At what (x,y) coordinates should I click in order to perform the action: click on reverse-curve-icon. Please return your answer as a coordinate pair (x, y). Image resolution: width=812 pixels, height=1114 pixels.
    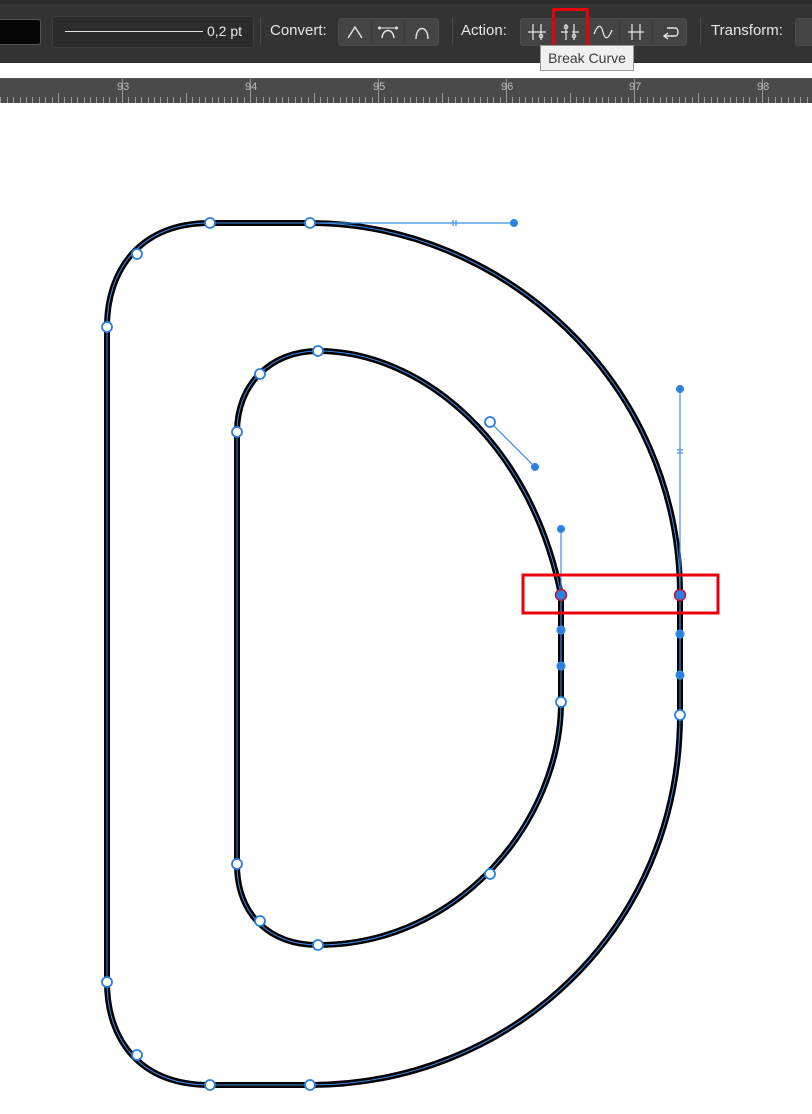
    Looking at the image, I should click on (670, 33).